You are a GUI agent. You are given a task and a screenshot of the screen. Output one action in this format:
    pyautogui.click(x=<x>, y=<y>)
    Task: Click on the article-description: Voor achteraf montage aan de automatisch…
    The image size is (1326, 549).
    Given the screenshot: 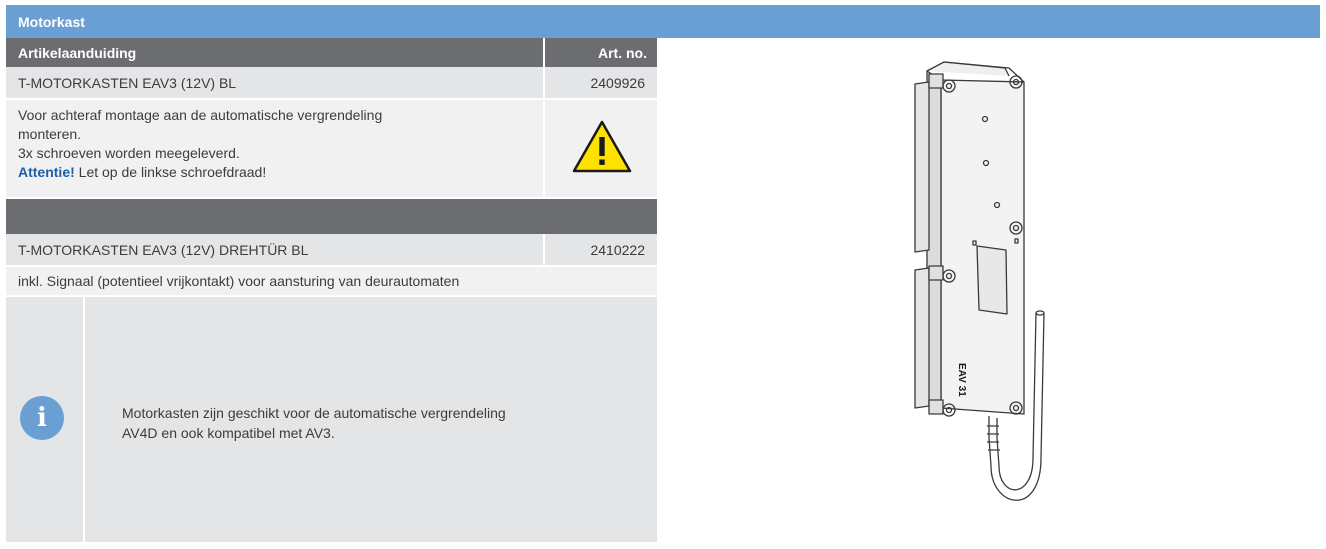 What is the action you would take?
    pyautogui.click(x=200, y=144)
    